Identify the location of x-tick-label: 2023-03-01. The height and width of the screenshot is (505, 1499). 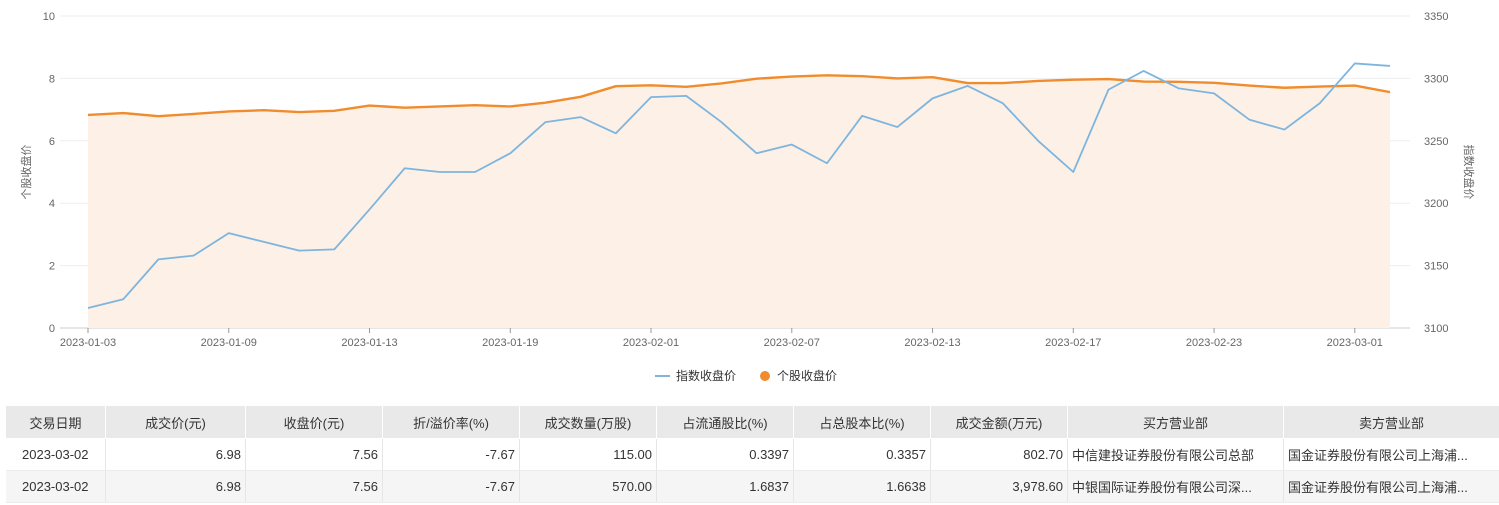
(1355, 343).